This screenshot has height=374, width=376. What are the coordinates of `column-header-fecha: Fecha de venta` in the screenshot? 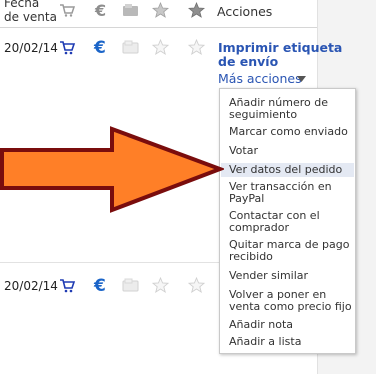 It's located at (30, 12).